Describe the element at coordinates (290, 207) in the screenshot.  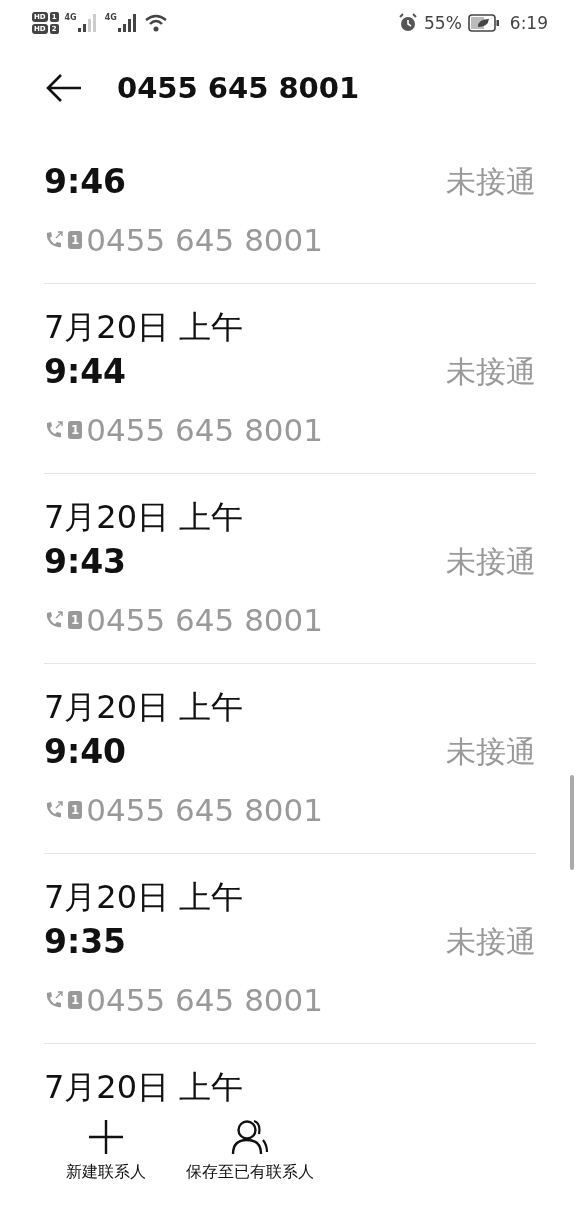
I see `call-log-entry: 9:46 未接通 1 0455 645 8001` at that location.